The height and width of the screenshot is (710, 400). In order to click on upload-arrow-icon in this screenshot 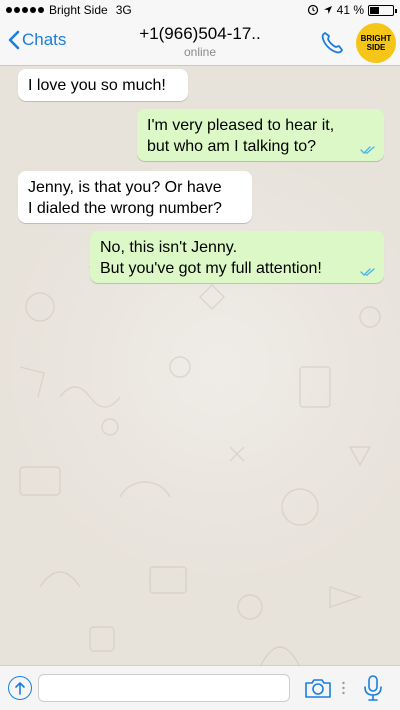, I will do `click(20, 688)`.